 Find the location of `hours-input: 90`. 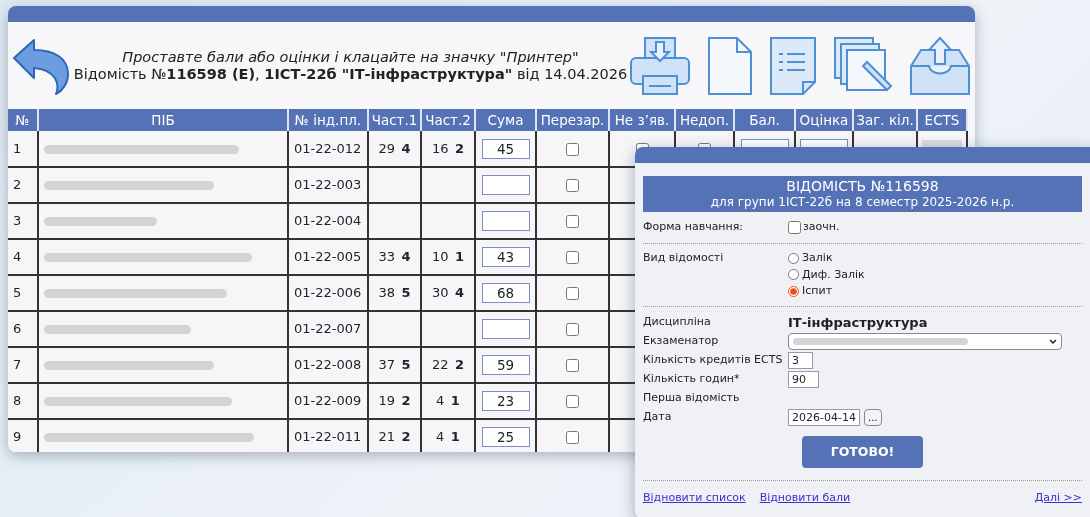

hours-input: 90 is located at coordinates (803, 379).